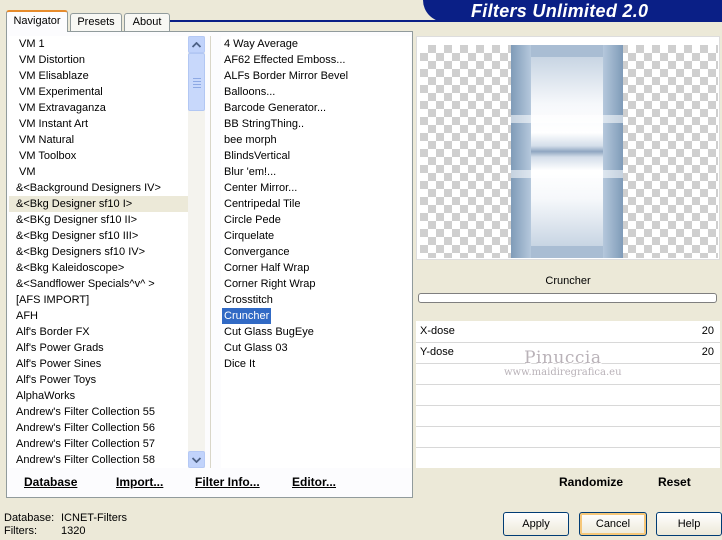 The image size is (722, 540). Describe the element at coordinates (99, 124) in the screenshot. I see `category-item: VM Instant Art` at that location.